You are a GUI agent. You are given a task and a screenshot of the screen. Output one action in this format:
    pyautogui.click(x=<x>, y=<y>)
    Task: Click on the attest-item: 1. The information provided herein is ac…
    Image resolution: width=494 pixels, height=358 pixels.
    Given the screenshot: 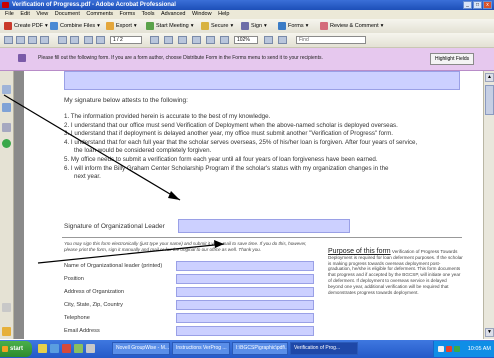 What is the action you would take?
    pyautogui.click(x=167, y=116)
    